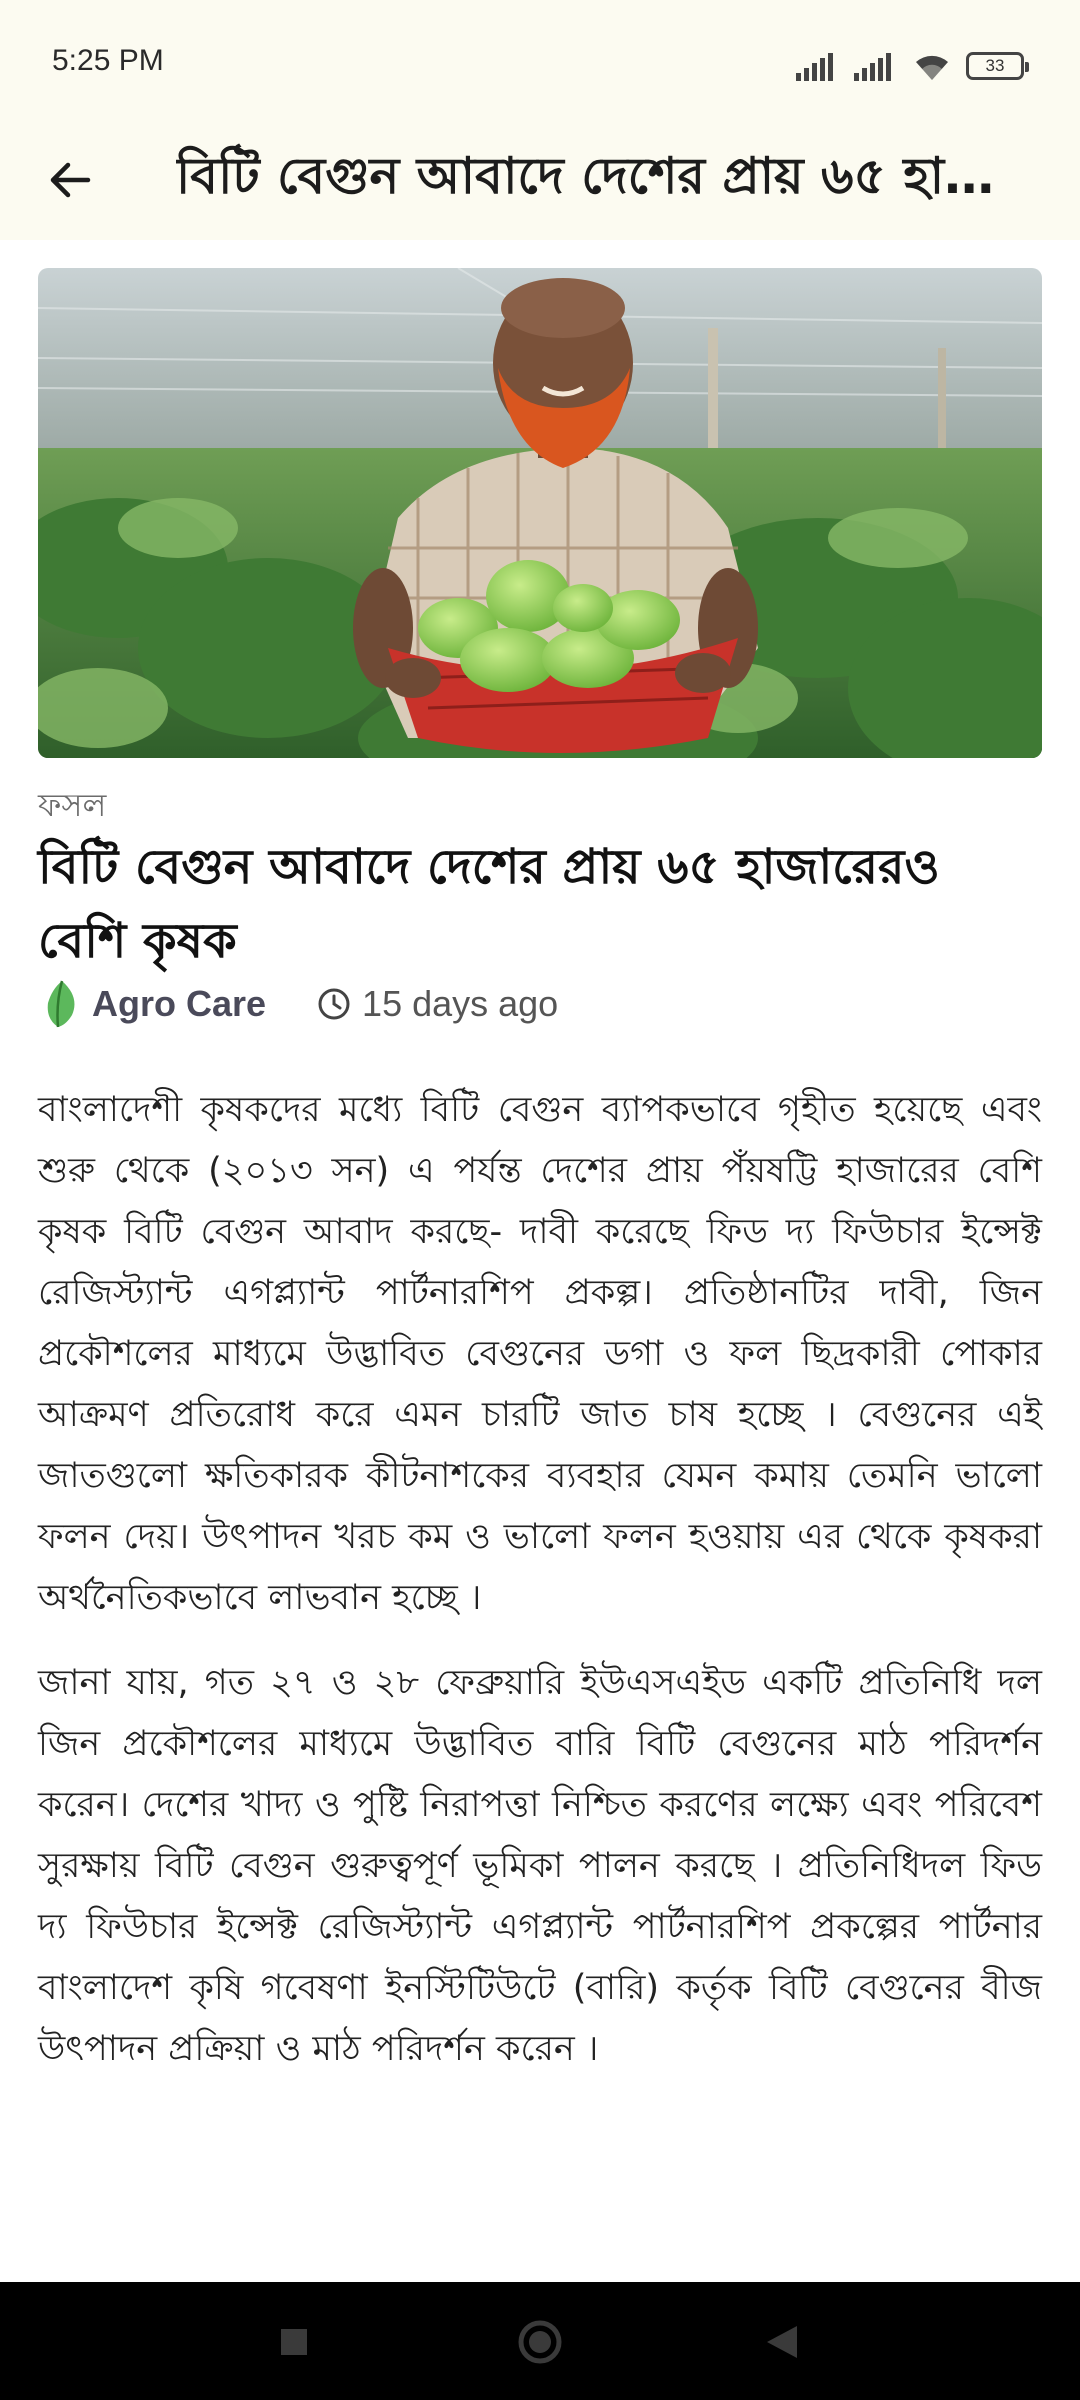  Describe the element at coordinates (72, 807) in the screenshot. I see `article-category: ফসল` at that location.